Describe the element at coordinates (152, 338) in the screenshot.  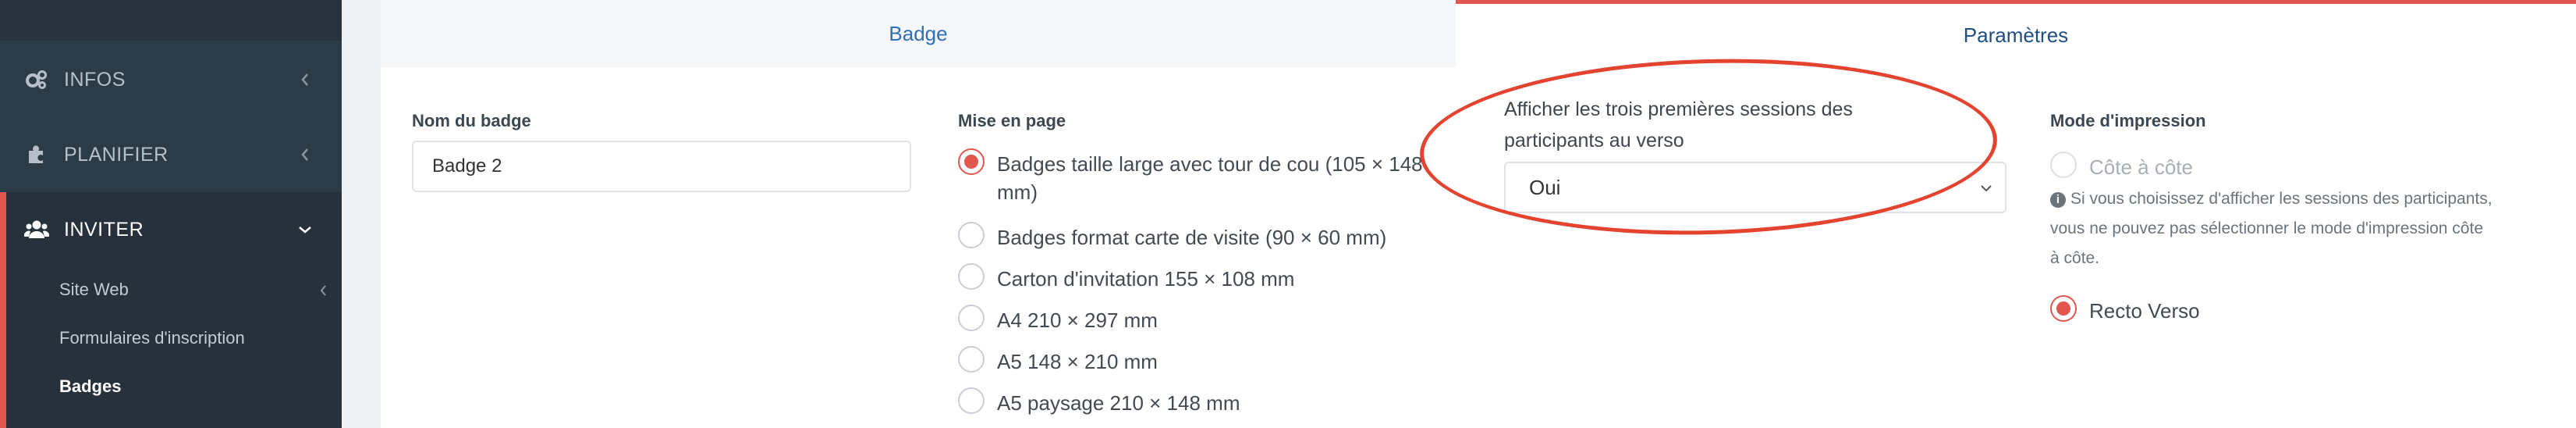
I see `sidebar-subitem-formulaires: Formulaires d'inscription` at that location.